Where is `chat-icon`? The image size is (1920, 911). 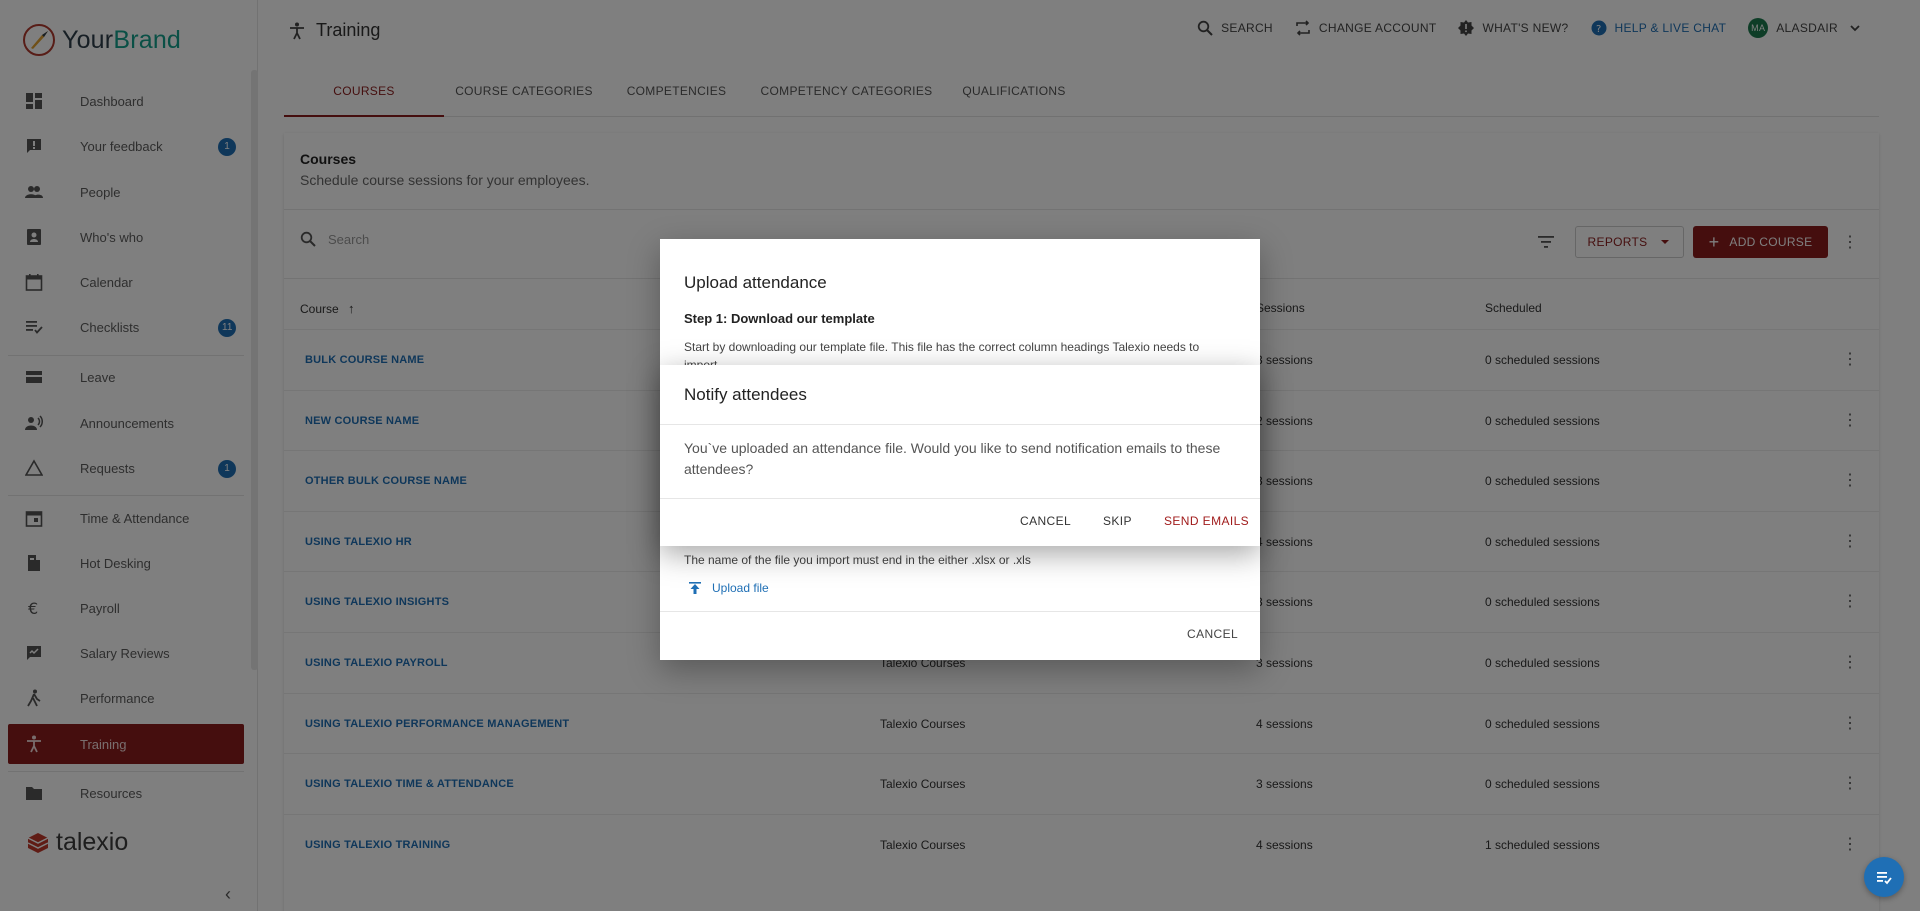
chat-icon is located at coordinates (1884, 878).